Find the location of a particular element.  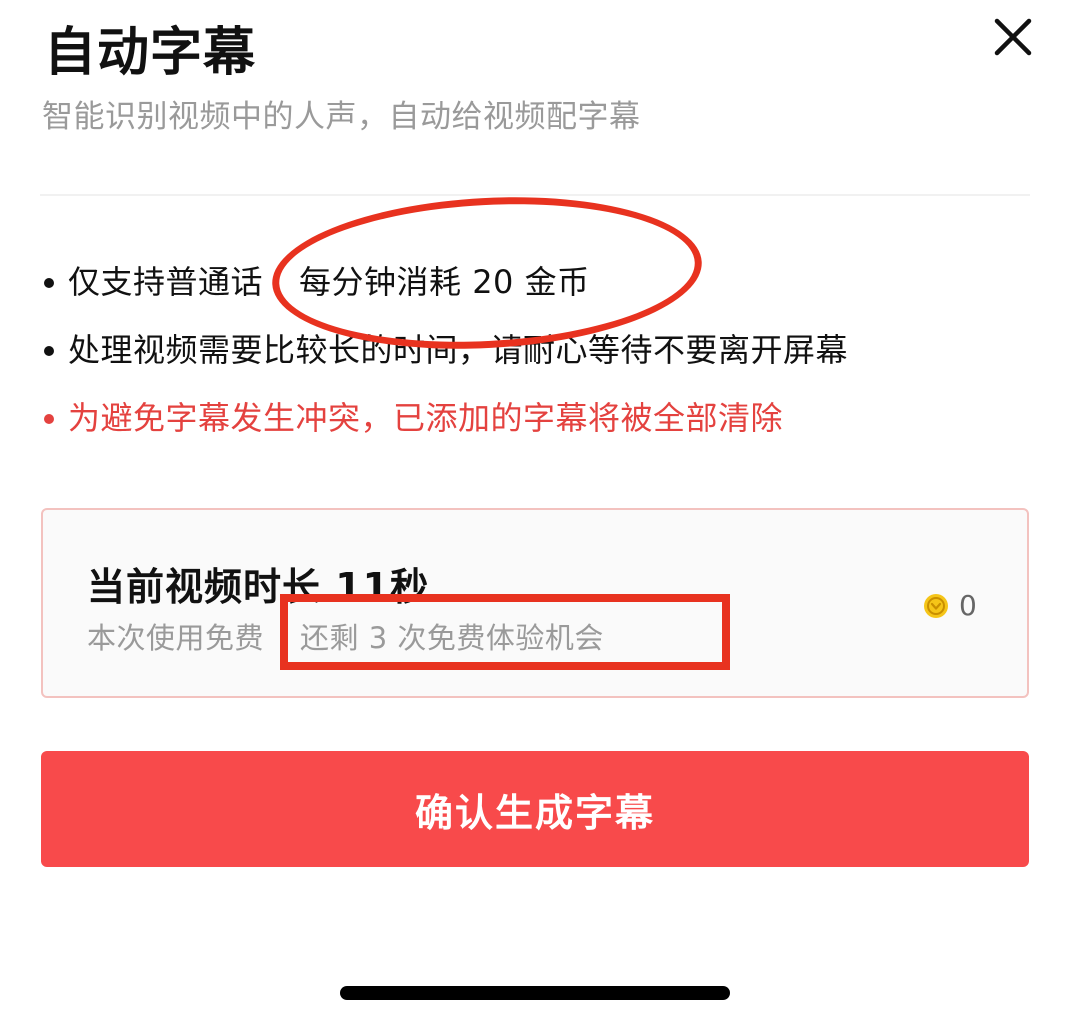

free-trials-remaining: 还剩 3 次免费体验机会 is located at coordinates (452, 638).